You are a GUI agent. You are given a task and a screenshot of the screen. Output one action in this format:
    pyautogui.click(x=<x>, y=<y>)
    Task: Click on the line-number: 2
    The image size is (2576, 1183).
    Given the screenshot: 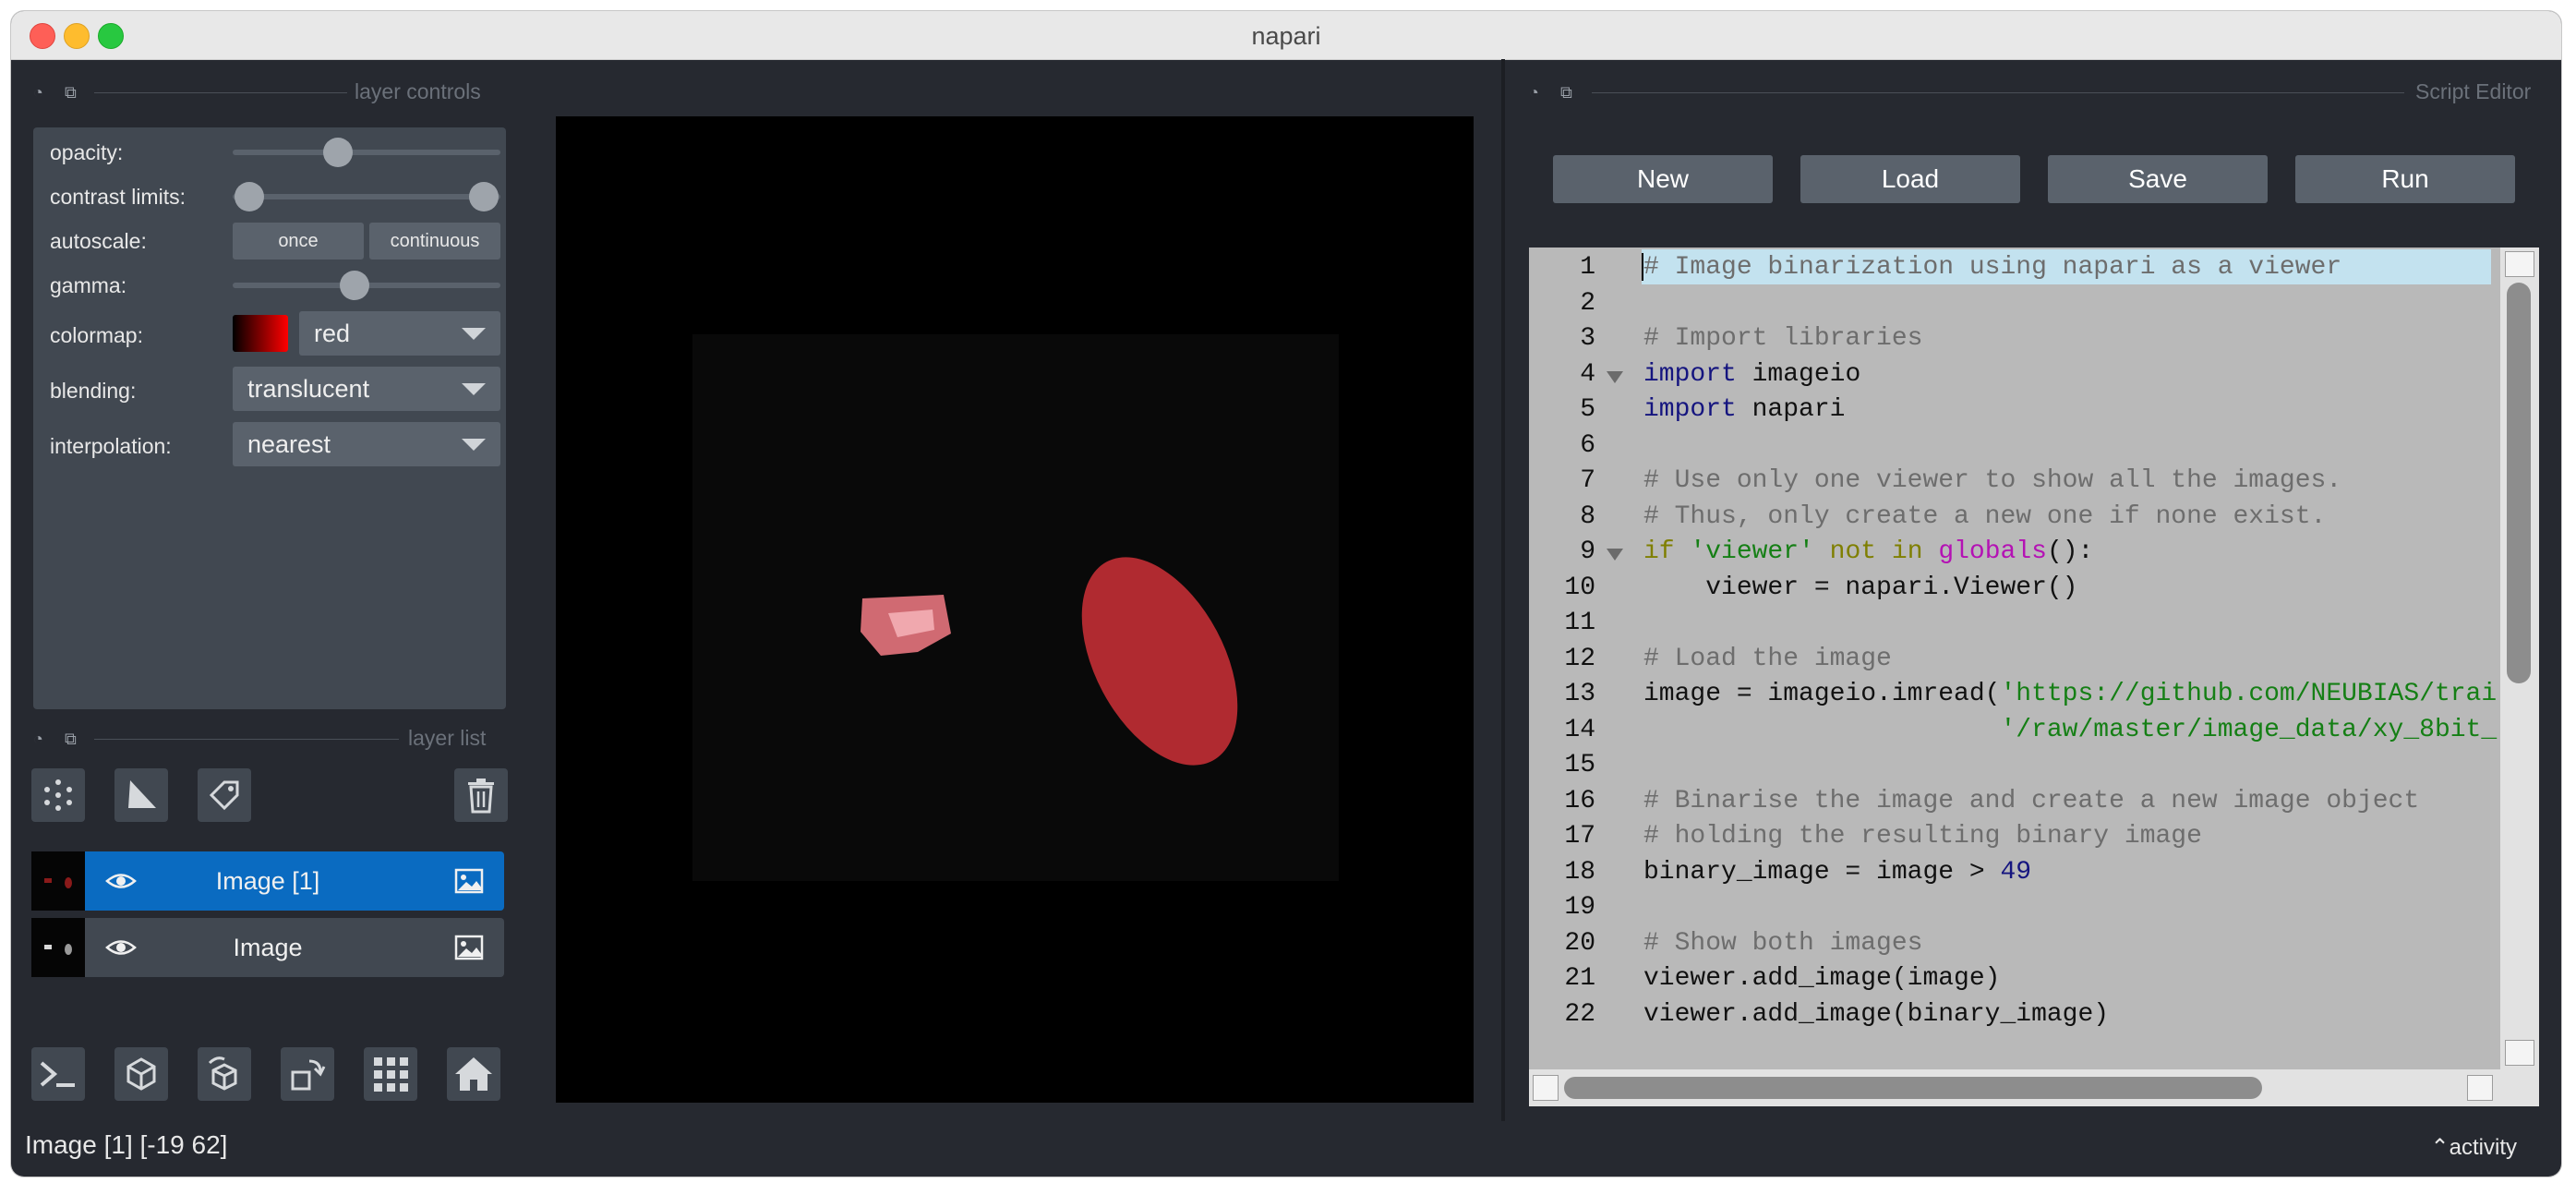 What is the action you would take?
    pyautogui.click(x=1587, y=303)
    